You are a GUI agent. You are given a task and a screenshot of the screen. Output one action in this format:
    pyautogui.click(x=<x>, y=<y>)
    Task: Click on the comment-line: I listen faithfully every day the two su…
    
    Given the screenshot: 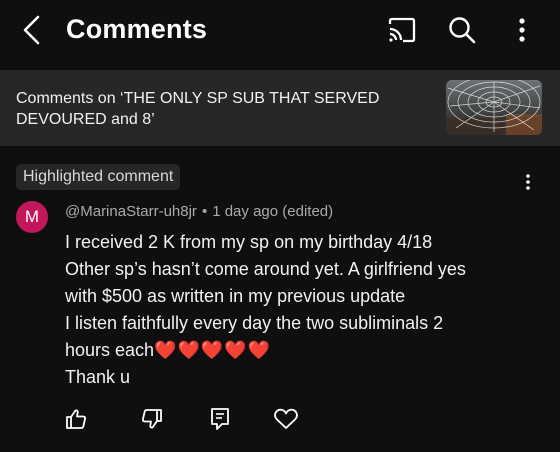 What is the action you would take?
    pyautogui.click(x=254, y=323)
    